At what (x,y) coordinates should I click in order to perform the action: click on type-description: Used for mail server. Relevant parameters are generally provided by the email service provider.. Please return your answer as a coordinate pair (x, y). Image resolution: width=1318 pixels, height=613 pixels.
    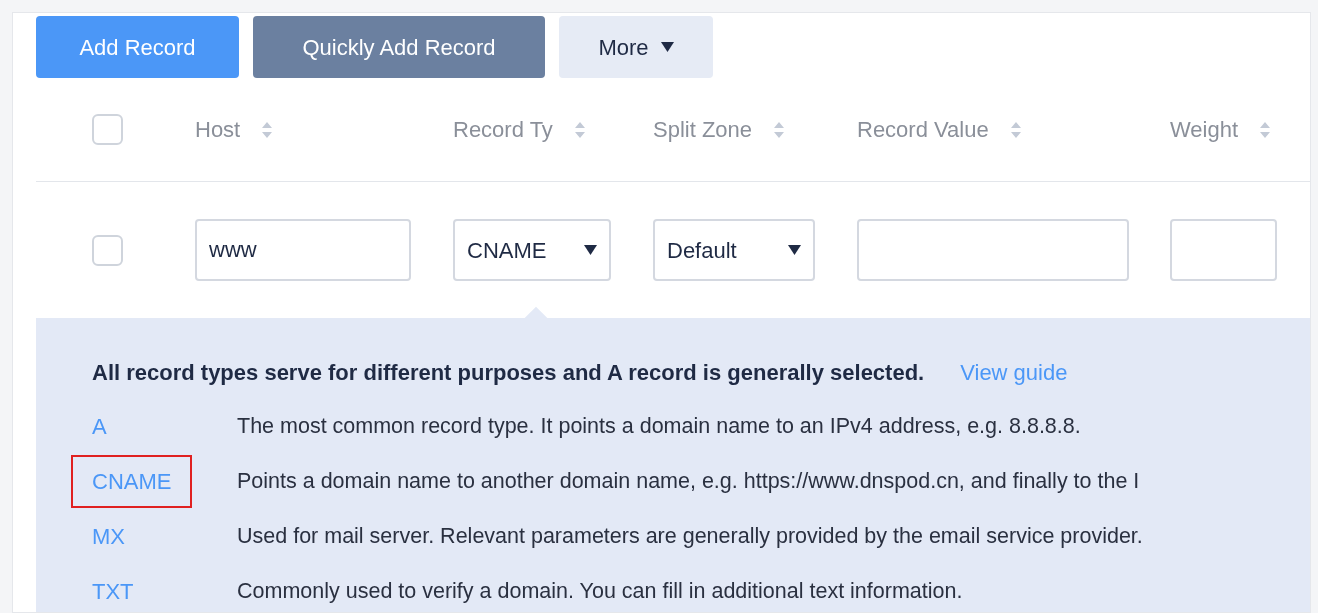
    Looking at the image, I should click on (690, 537).